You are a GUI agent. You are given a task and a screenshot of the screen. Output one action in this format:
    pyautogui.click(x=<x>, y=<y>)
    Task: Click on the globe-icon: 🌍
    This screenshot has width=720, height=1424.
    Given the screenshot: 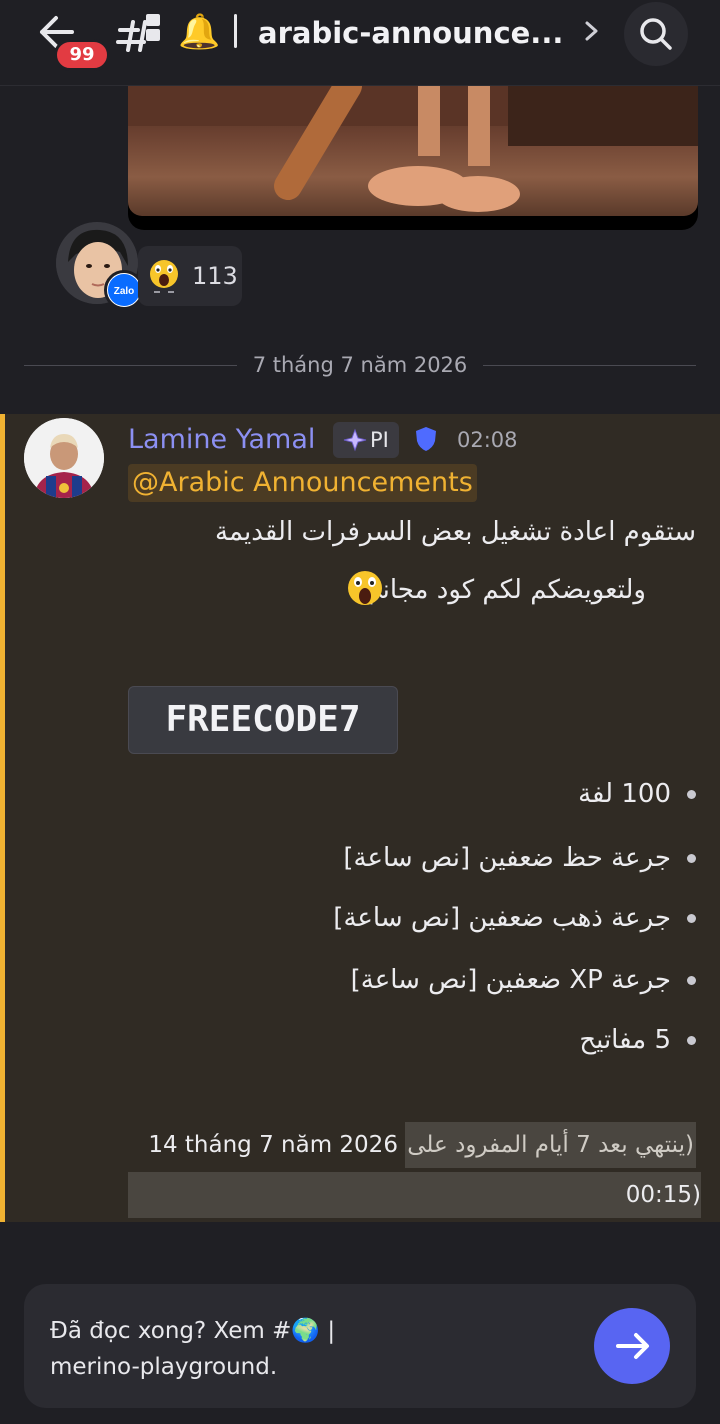 What is the action you would take?
    pyautogui.click(x=306, y=1331)
    